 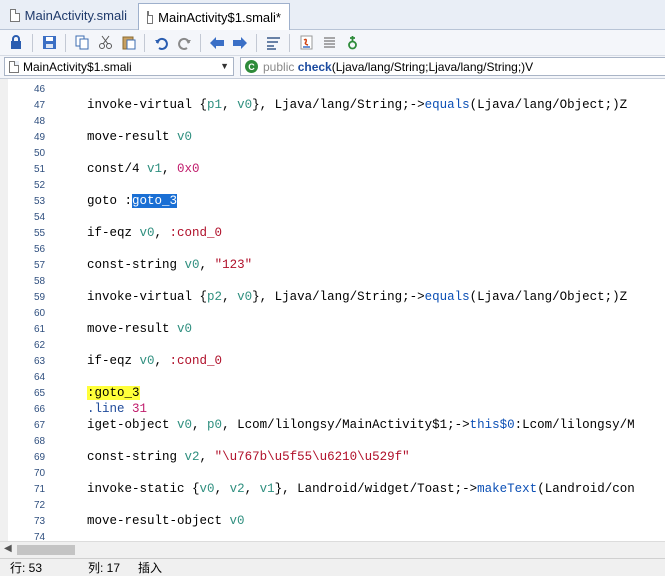 I want to click on toolbar, so click(x=332, y=43).